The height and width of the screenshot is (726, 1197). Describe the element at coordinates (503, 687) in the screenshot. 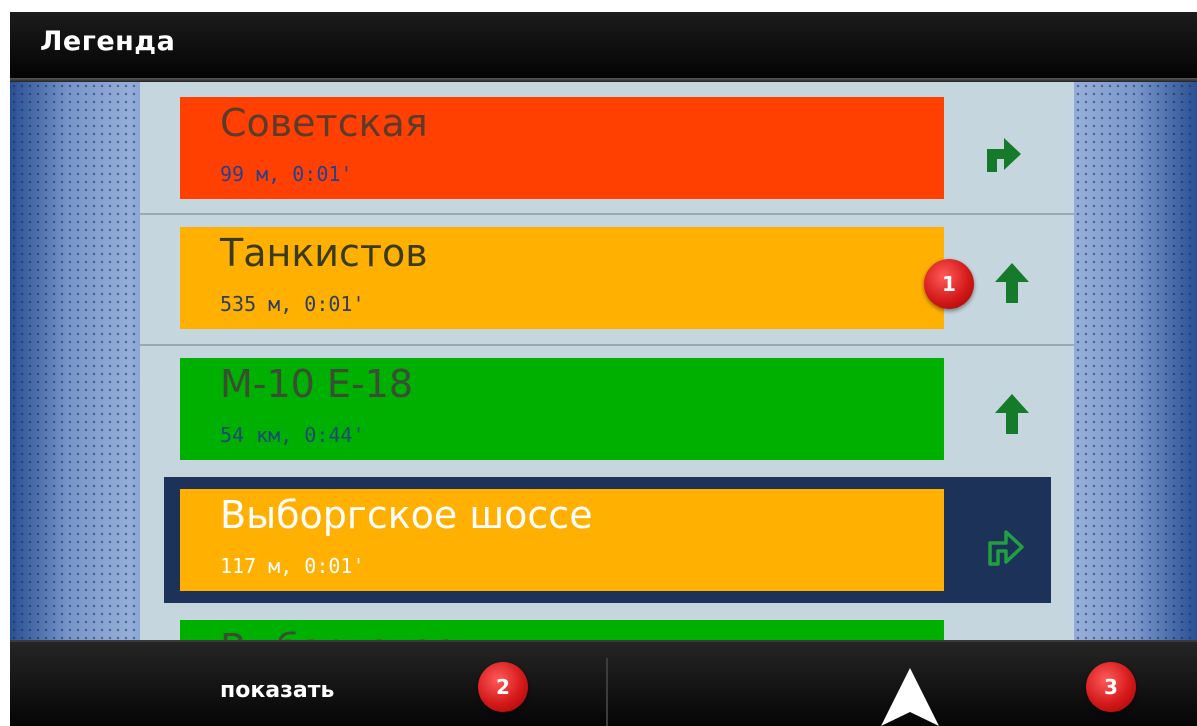

I see `annotation-badge-2: 2` at that location.